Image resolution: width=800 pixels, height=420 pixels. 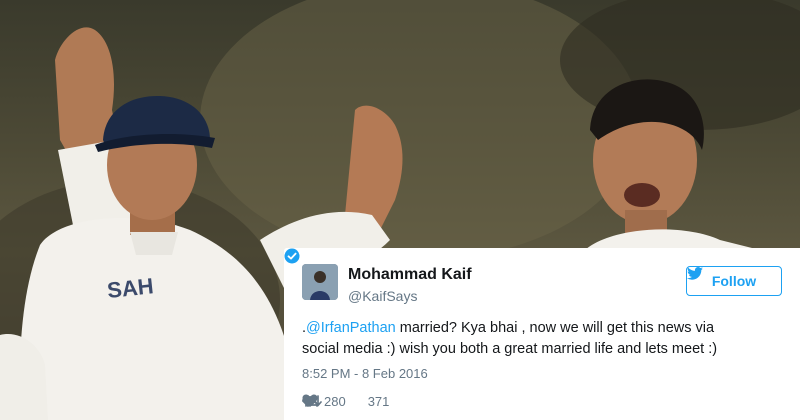 I want to click on follow-button: Follow, so click(x=734, y=281).